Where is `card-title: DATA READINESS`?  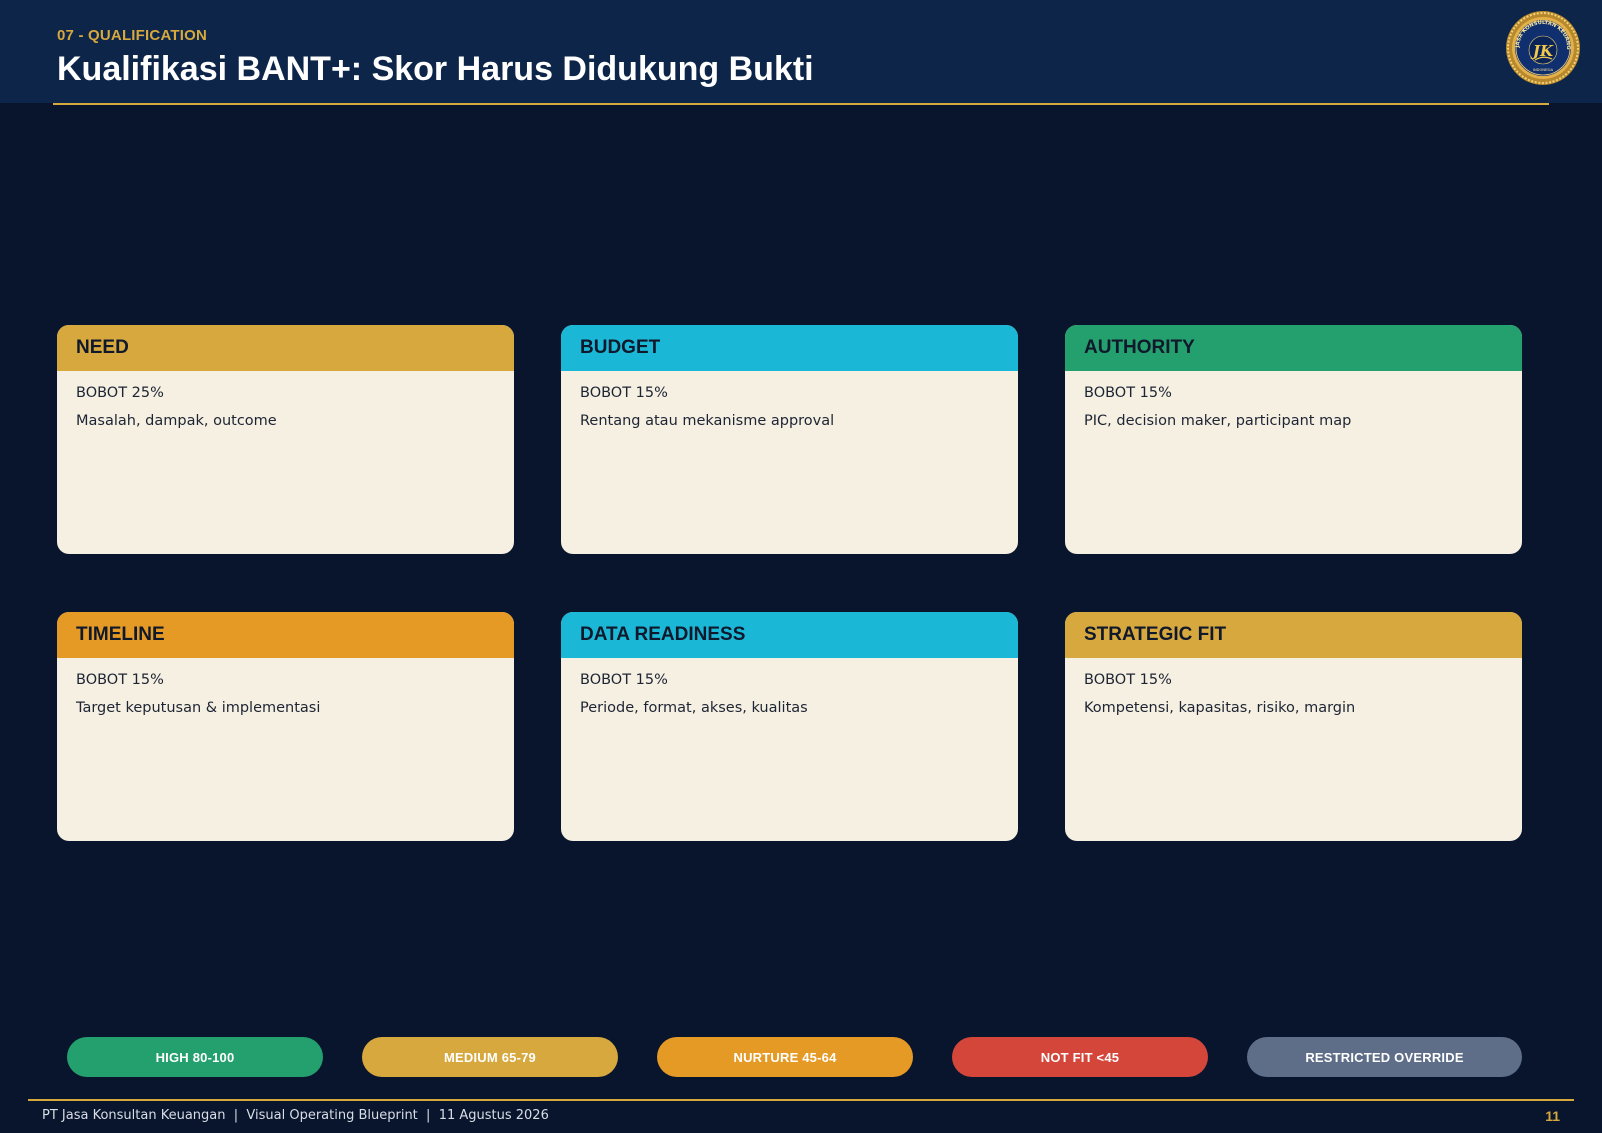 card-title: DATA READINESS is located at coordinates (789, 635).